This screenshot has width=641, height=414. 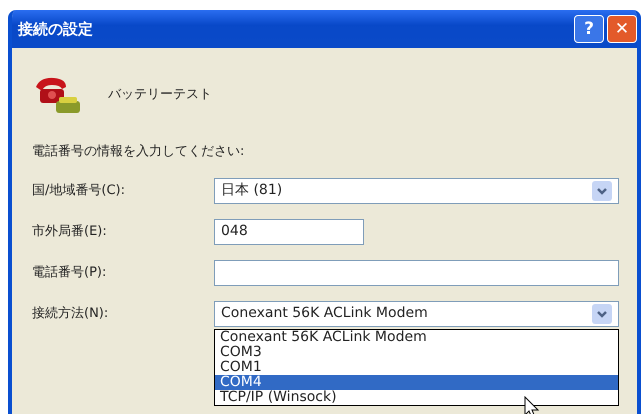 What do you see at coordinates (416, 191) in the screenshot?
I see `dropdown-field: 日本 (81)` at bounding box center [416, 191].